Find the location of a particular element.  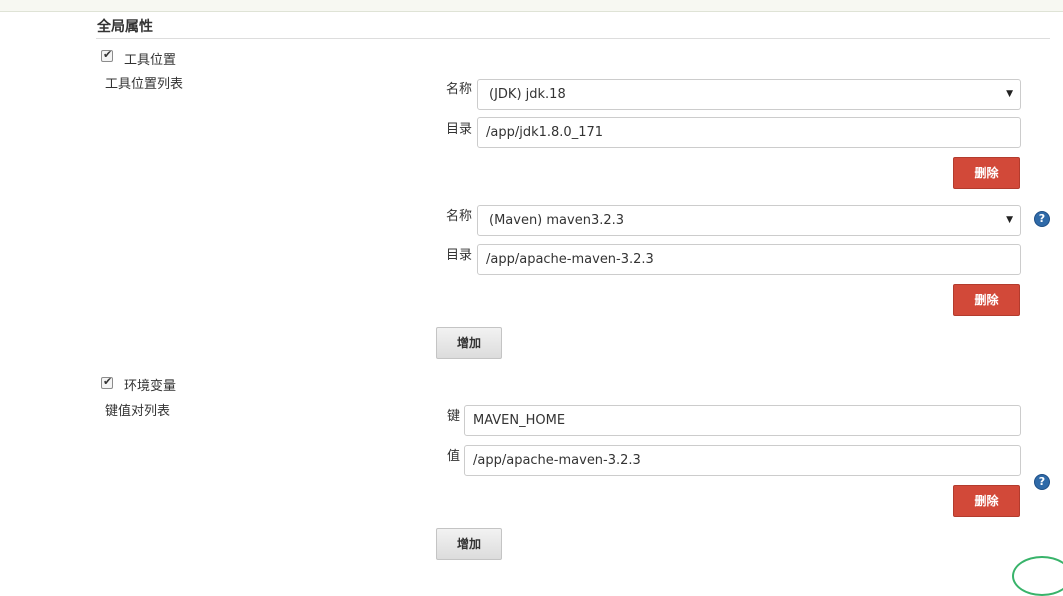

env-key-label: 键 is located at coordinates (454, 416).